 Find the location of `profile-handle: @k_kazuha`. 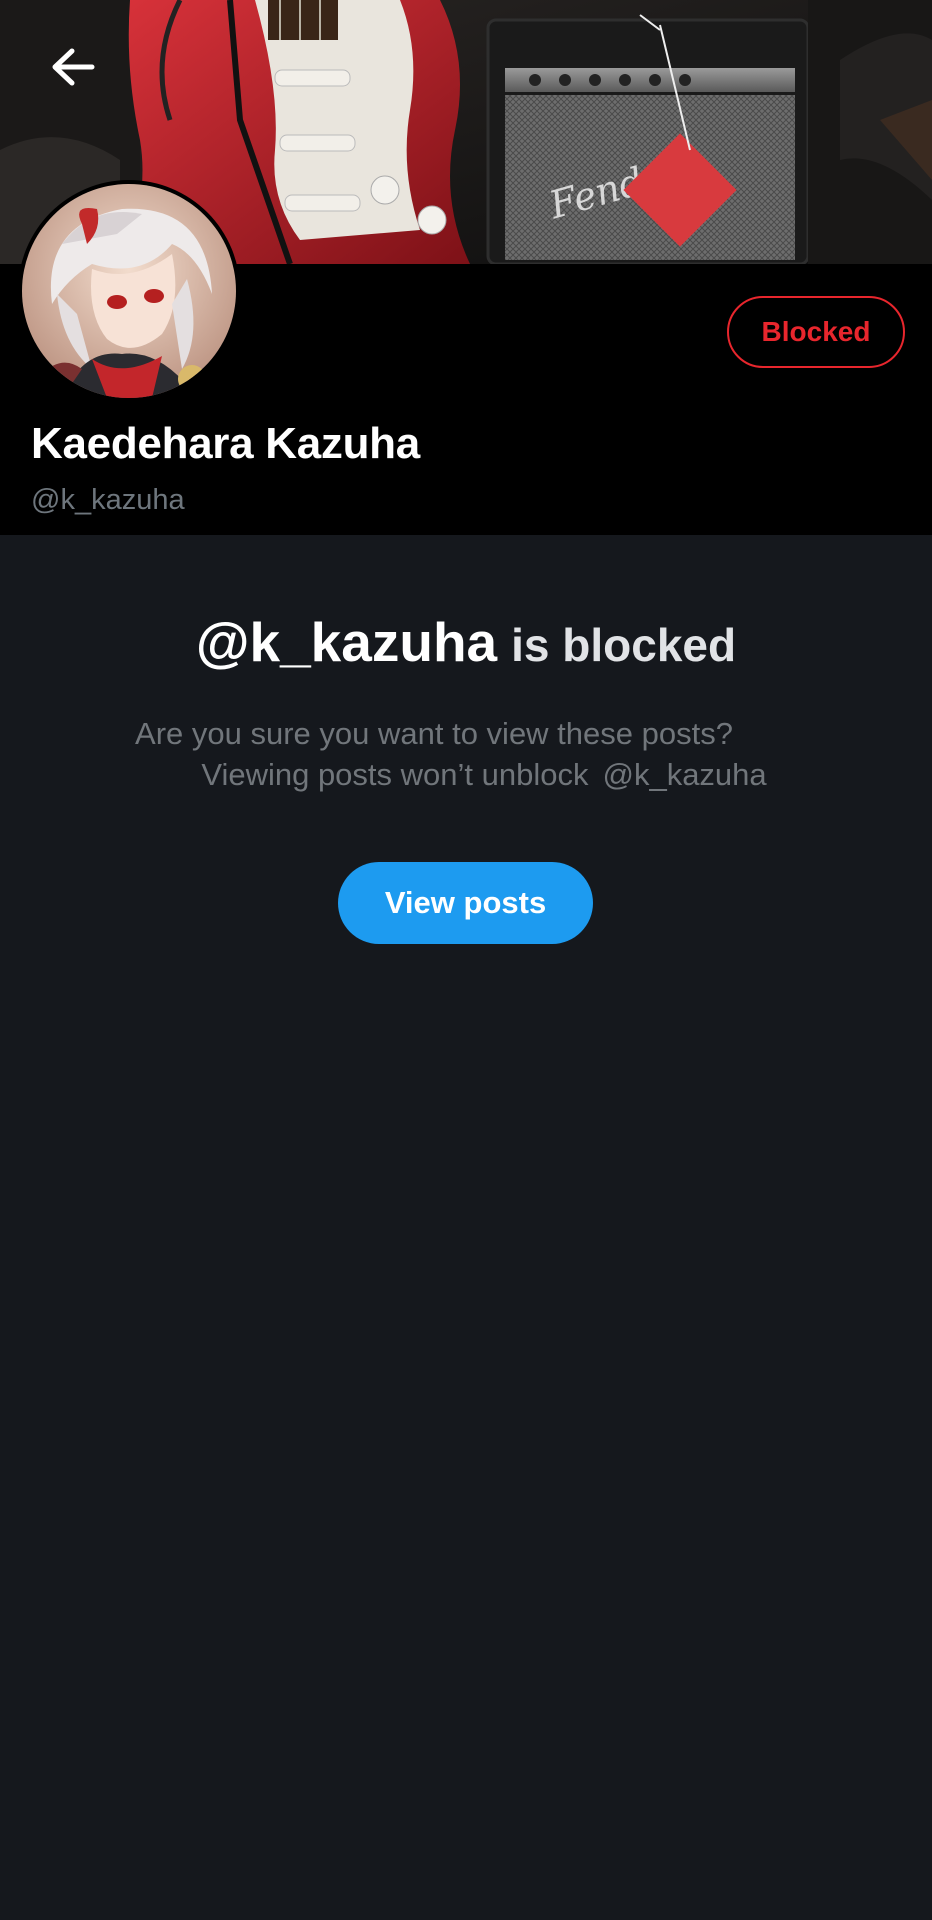

profile-handle: @k_kazuha is located at coordinates (108, 500).